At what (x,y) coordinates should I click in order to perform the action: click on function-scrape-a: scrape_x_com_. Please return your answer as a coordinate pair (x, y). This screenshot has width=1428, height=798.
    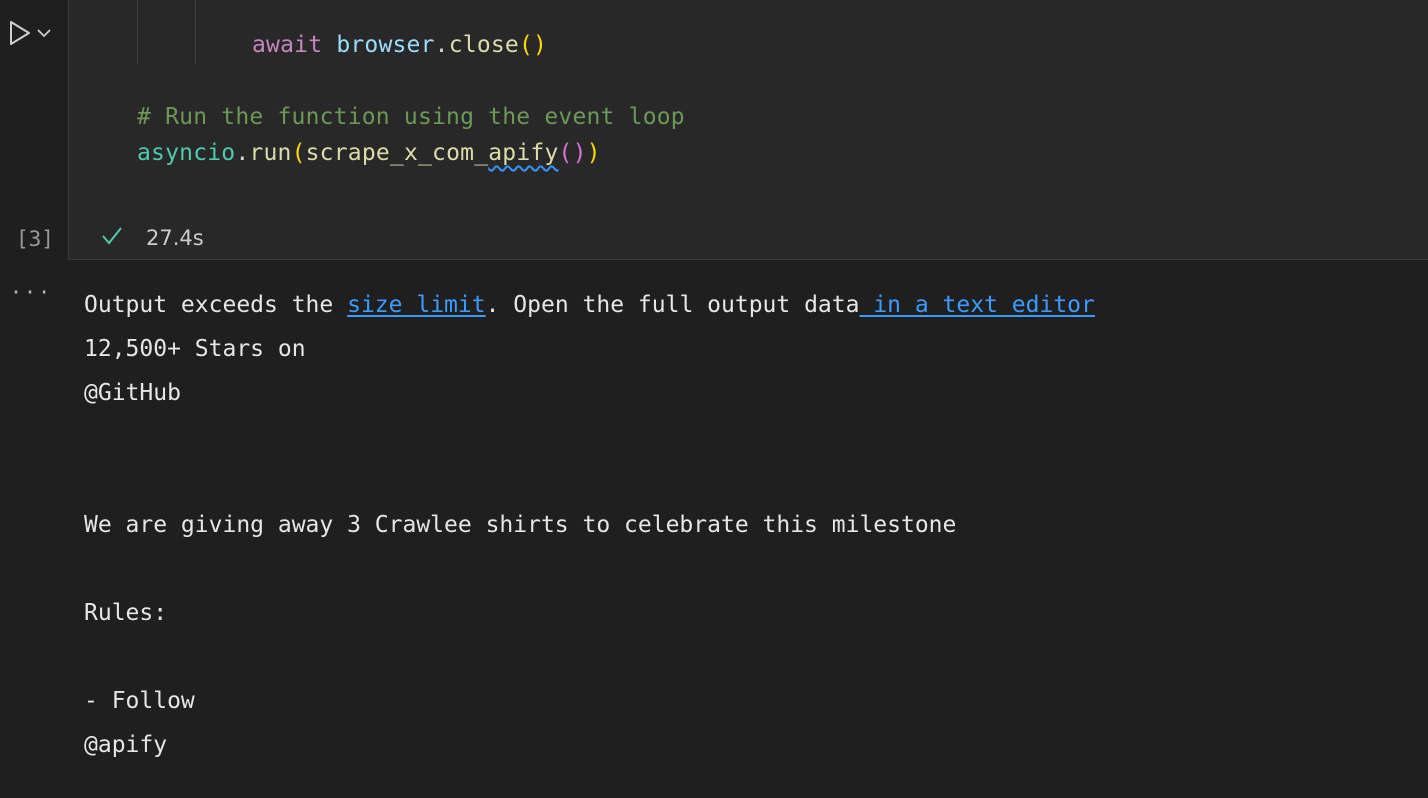
    Looking at the image, I should click on (397, 153).